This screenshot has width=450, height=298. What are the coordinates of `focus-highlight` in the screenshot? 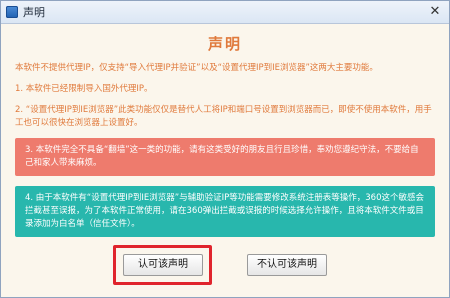 It's located at (162, 265).